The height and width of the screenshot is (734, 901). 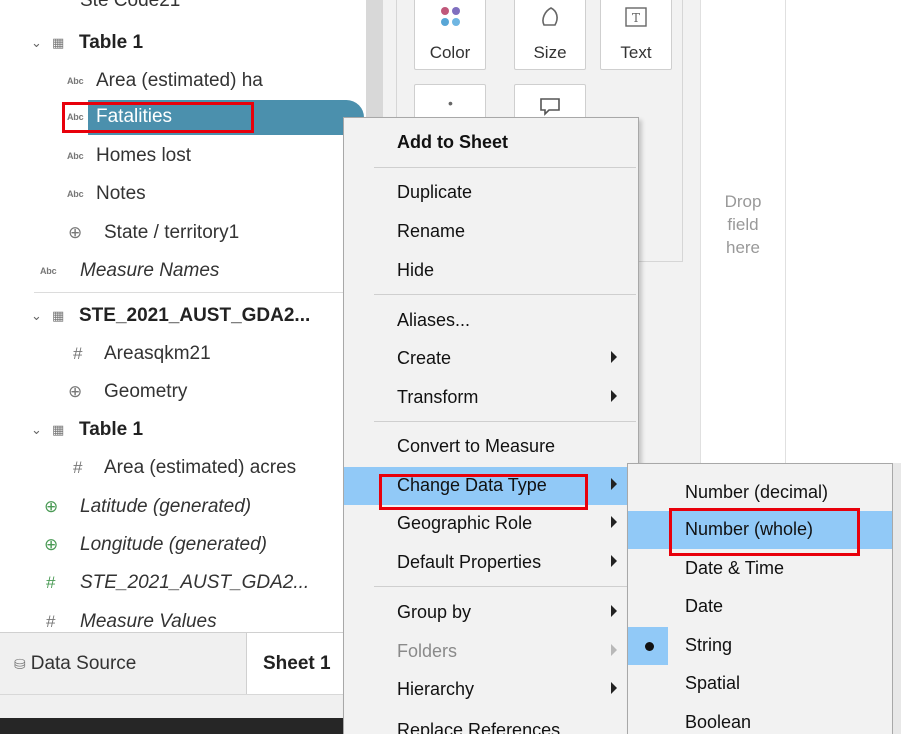 What do you see at coordinates (130, 6) in the screenshot?
I see `clipped-field-label: Ste Code21` at bounding box center [130, 6].